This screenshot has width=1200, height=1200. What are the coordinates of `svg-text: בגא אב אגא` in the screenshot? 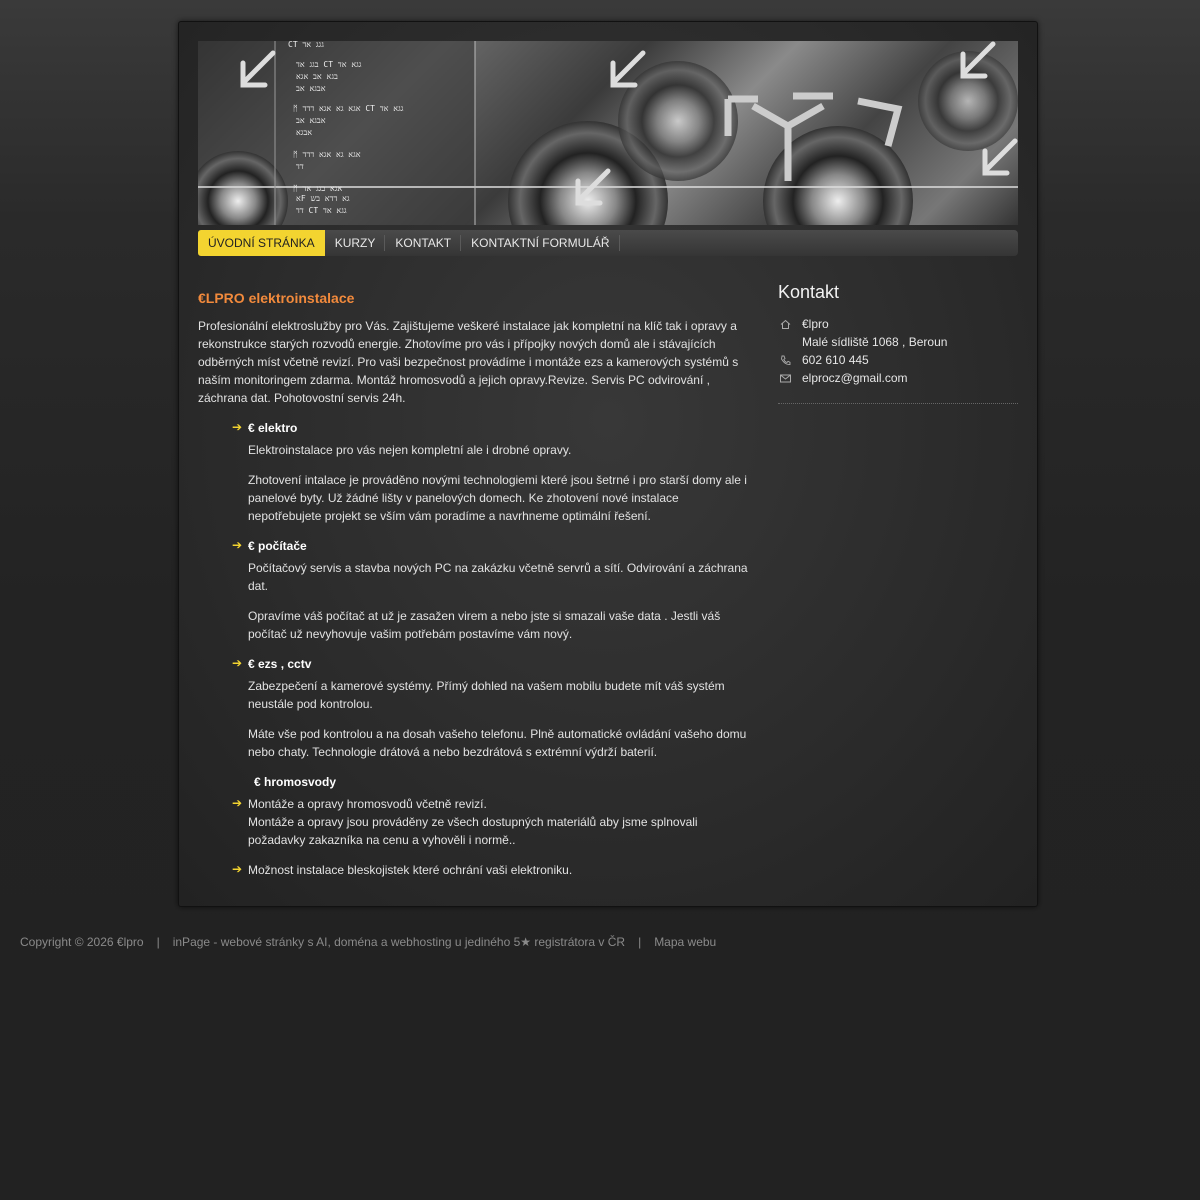 It's located at (317, 76).